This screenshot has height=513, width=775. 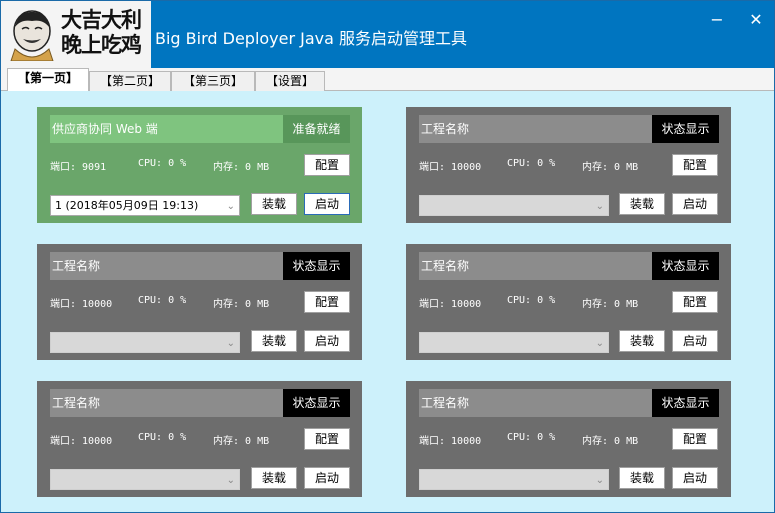 I want to click on logo-line-1: 大吉大利, so click(x=101, y=20).